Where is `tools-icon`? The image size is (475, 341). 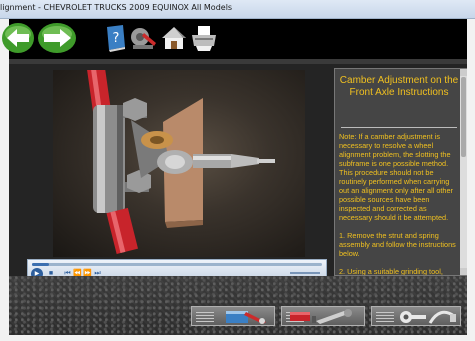
tools-icon is located at coordinates (143, 38).